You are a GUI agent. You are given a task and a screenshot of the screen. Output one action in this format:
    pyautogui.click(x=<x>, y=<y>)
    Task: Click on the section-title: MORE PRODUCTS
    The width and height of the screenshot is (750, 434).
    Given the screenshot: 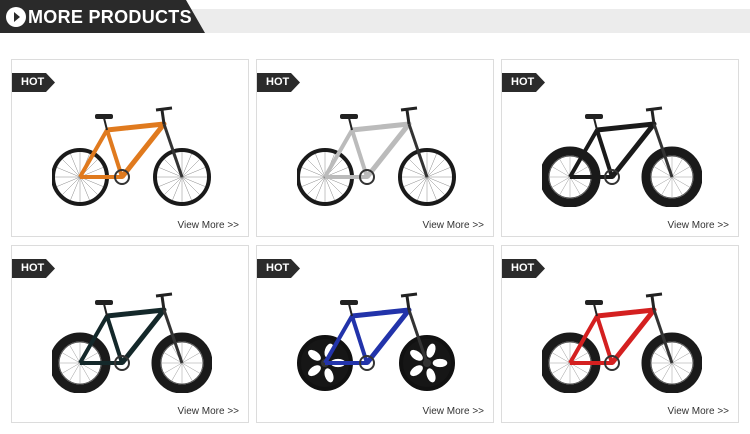 What is the action you would take?
    pyautogui.click(x=110, y=17)
    